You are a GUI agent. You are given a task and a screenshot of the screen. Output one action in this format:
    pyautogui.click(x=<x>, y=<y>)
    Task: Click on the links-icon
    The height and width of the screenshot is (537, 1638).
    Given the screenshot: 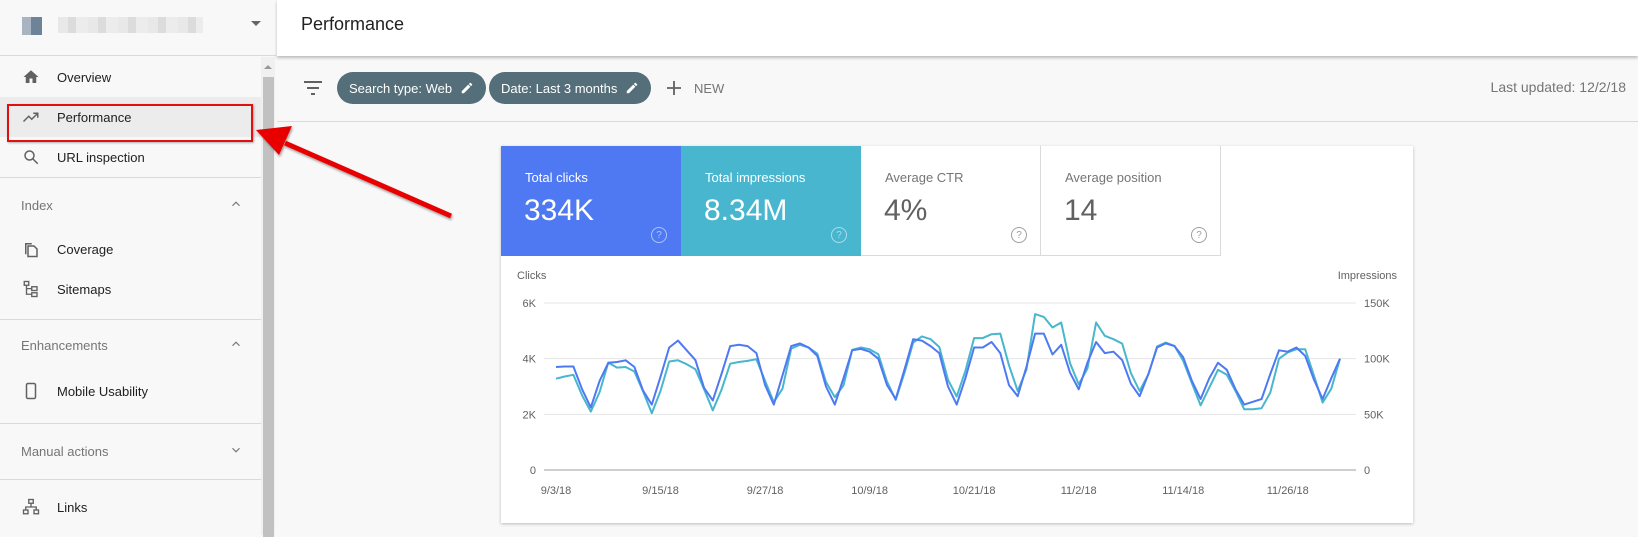 What is the action you would take?
    pyautogui.click(x=31, y=506)
    